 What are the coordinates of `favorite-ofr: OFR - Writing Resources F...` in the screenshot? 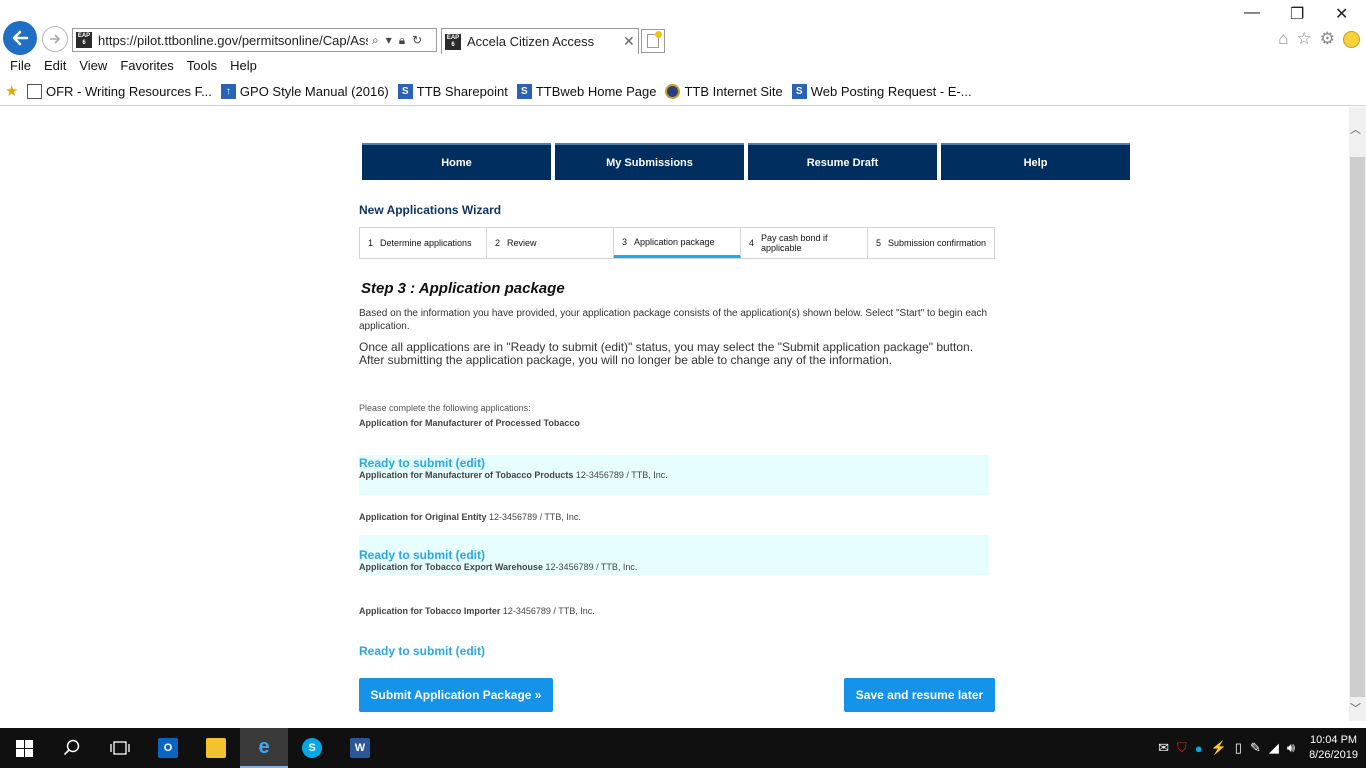 It's located at (119, 91).